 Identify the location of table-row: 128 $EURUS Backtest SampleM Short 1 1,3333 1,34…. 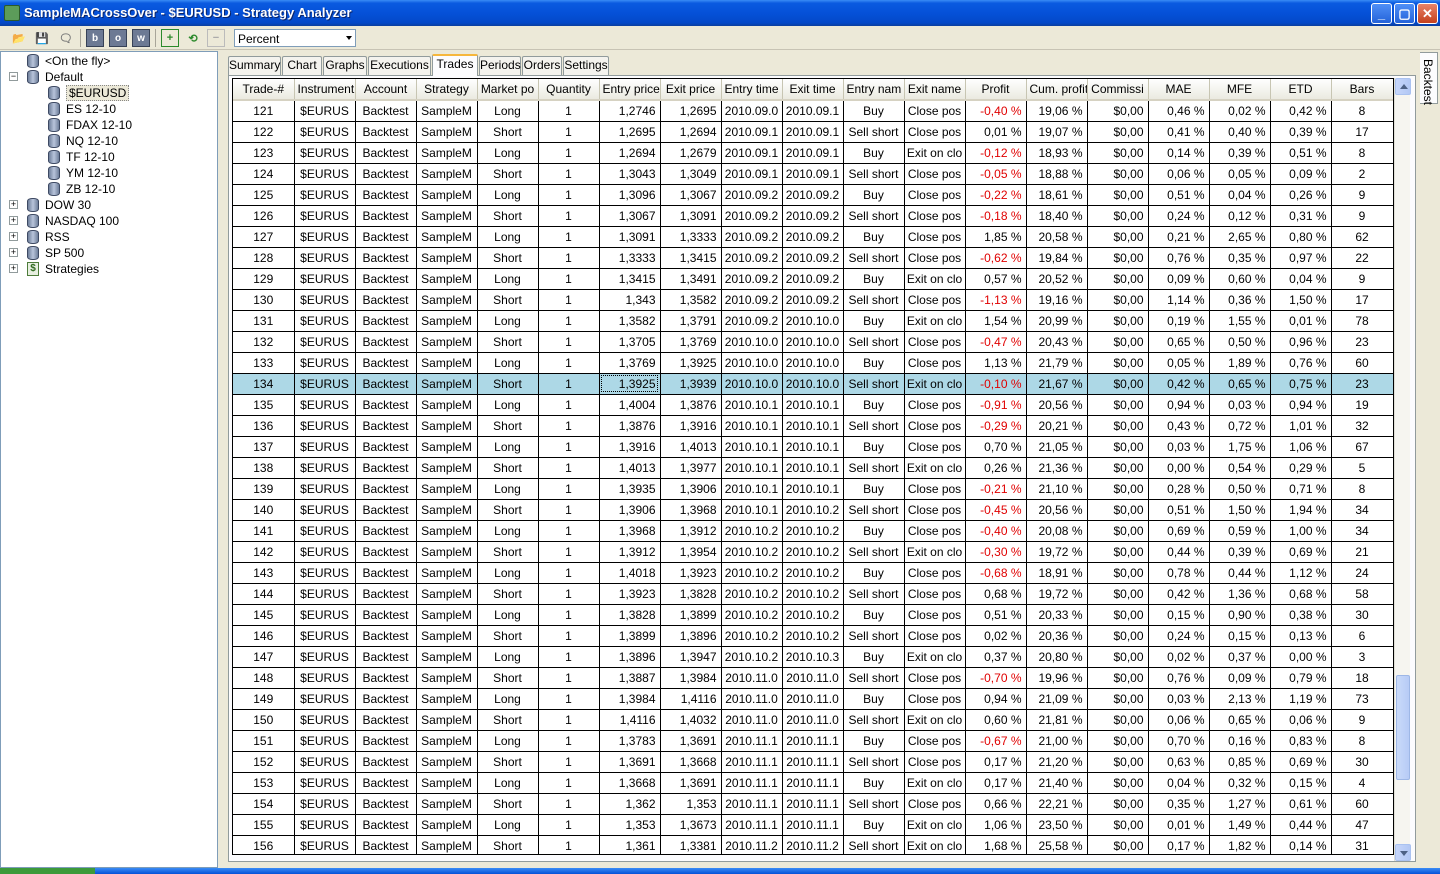
(813, 258).